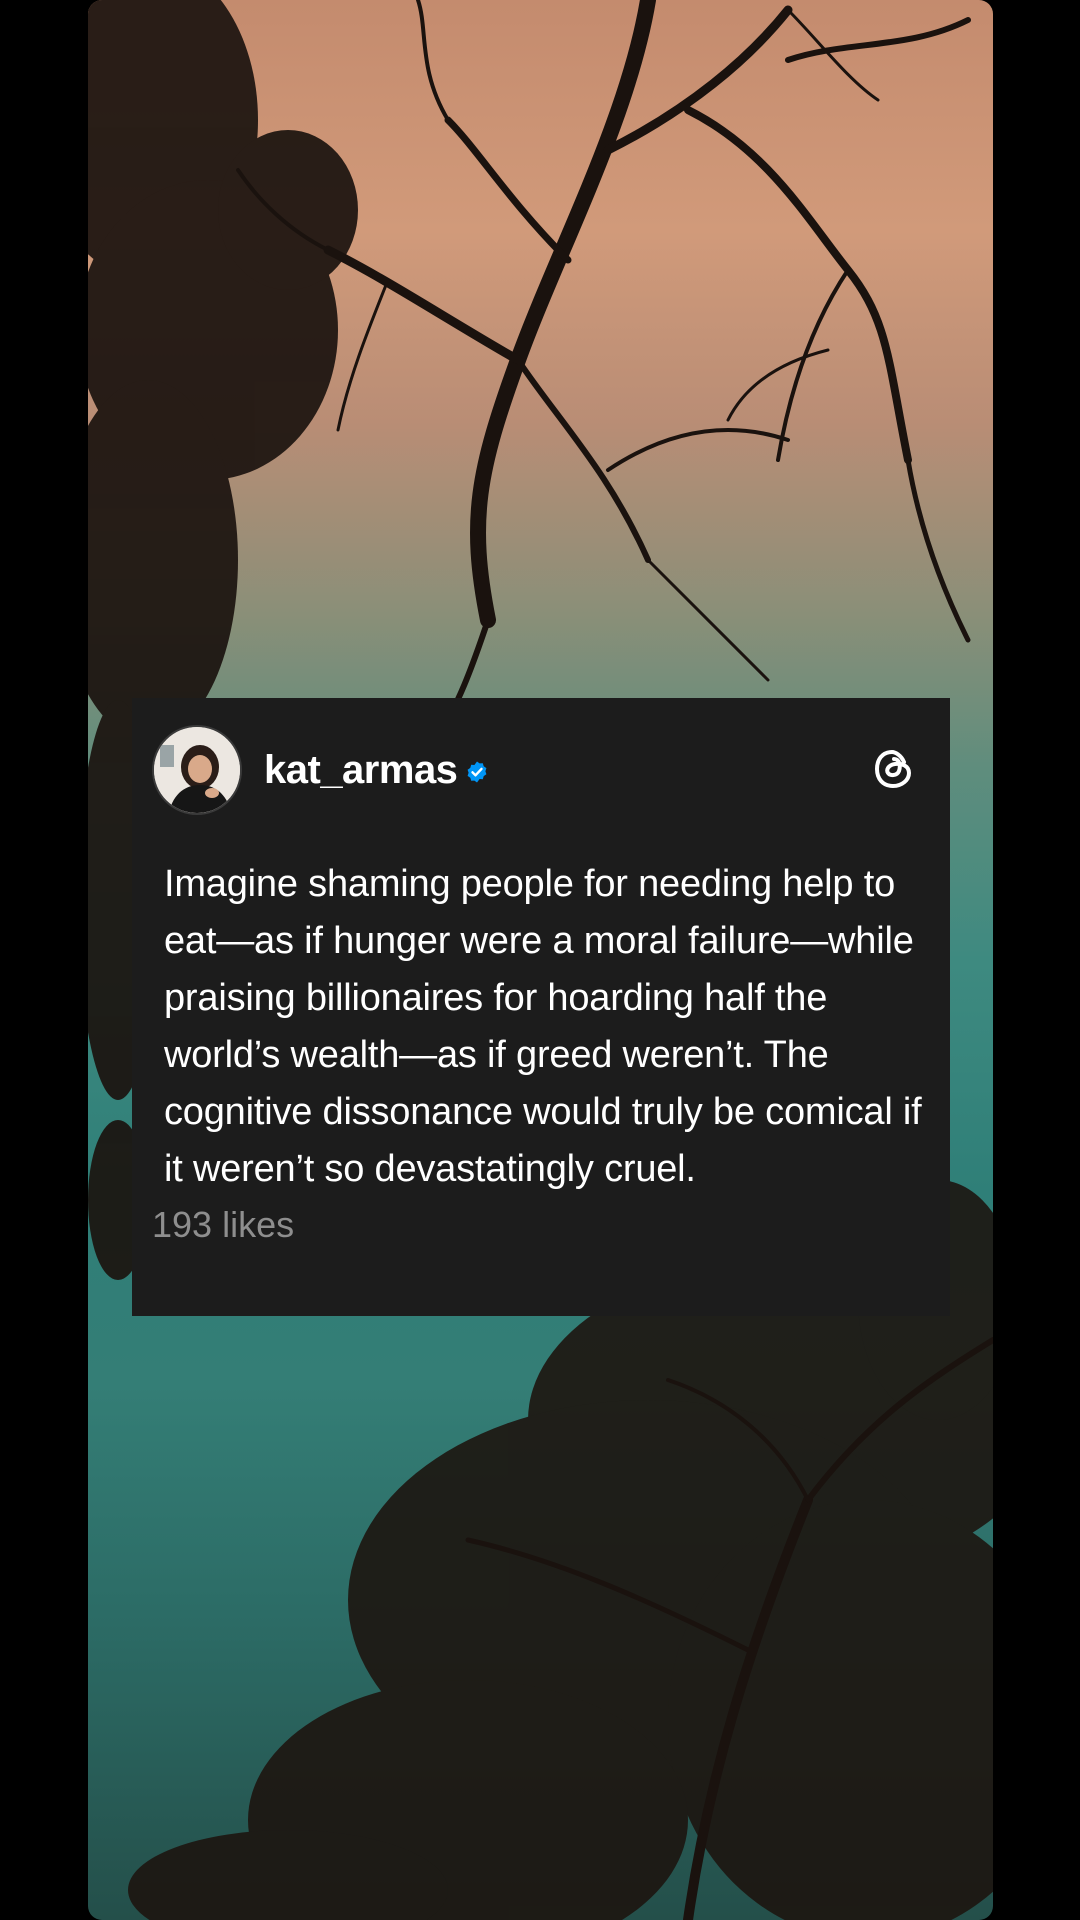 The image size is (1080, 1920). I want to click on threads-logo-icon, so click(893, 769).